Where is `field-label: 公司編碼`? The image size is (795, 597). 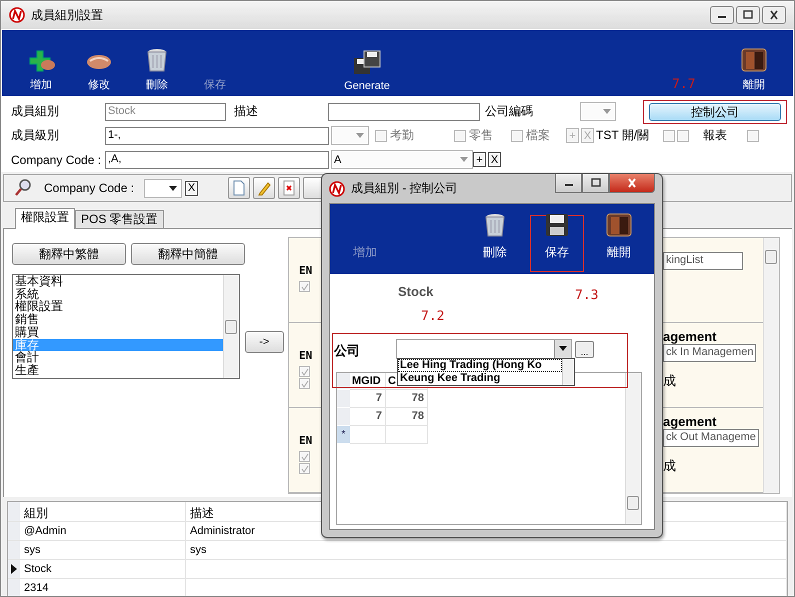 field-label: 公司編碼 is located at coordinates (509, 111).